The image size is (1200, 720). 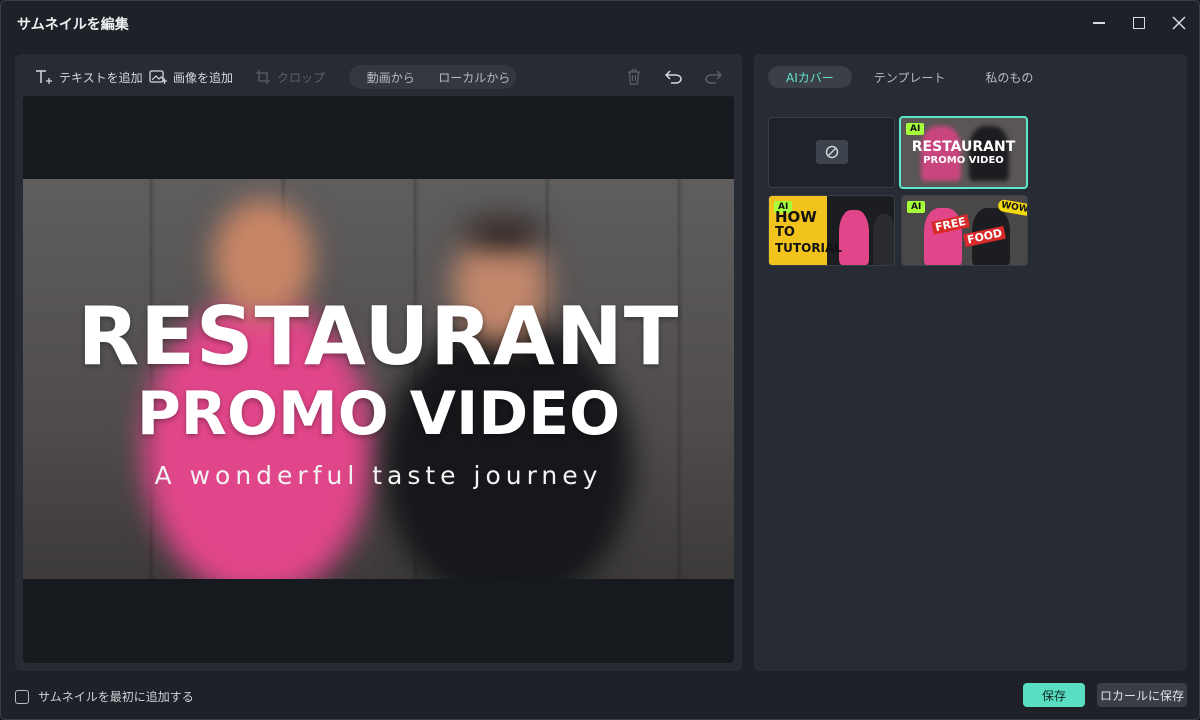 I want to click on add-text-button: テキストを追加, so click(x=89, y=77).